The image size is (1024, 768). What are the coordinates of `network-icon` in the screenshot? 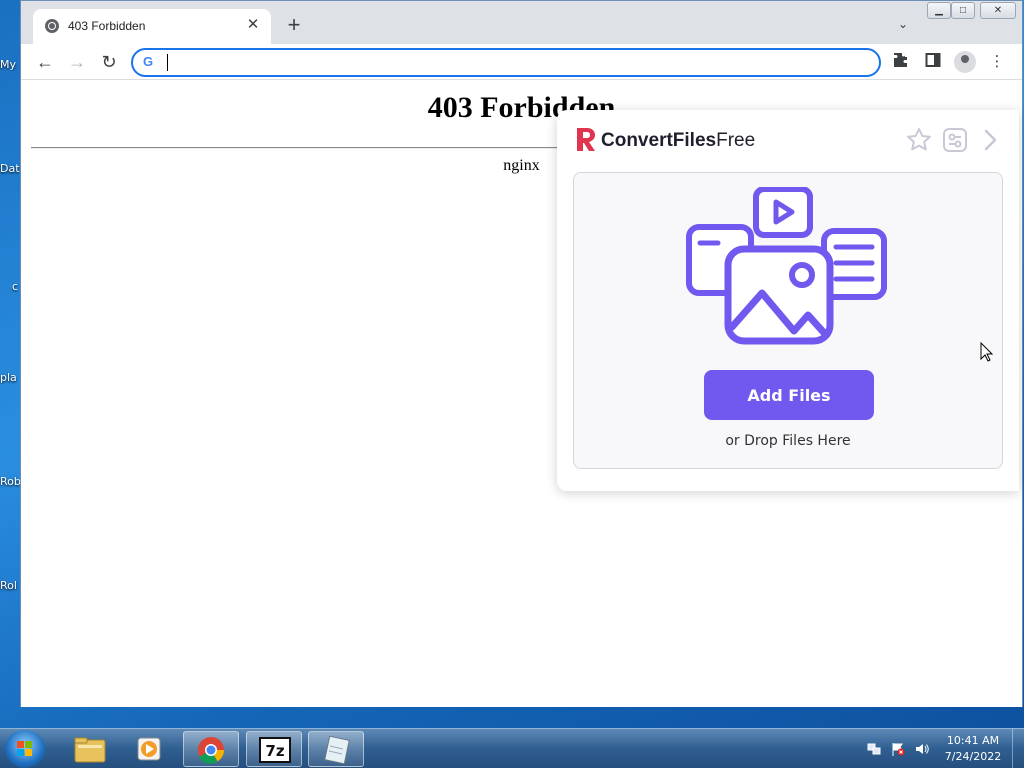 It's located at (874, 749).